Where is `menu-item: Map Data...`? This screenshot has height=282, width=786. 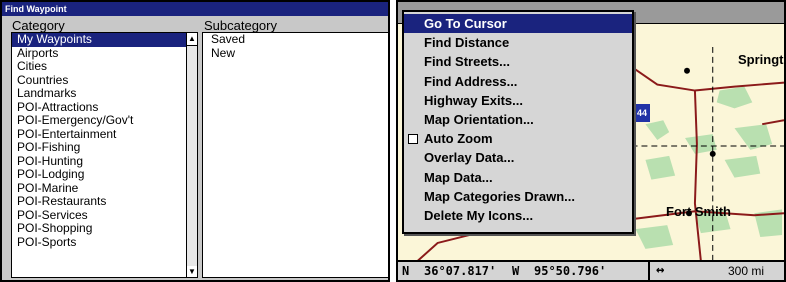 menu-item: Map Data... is located at coordinates (518, 177).